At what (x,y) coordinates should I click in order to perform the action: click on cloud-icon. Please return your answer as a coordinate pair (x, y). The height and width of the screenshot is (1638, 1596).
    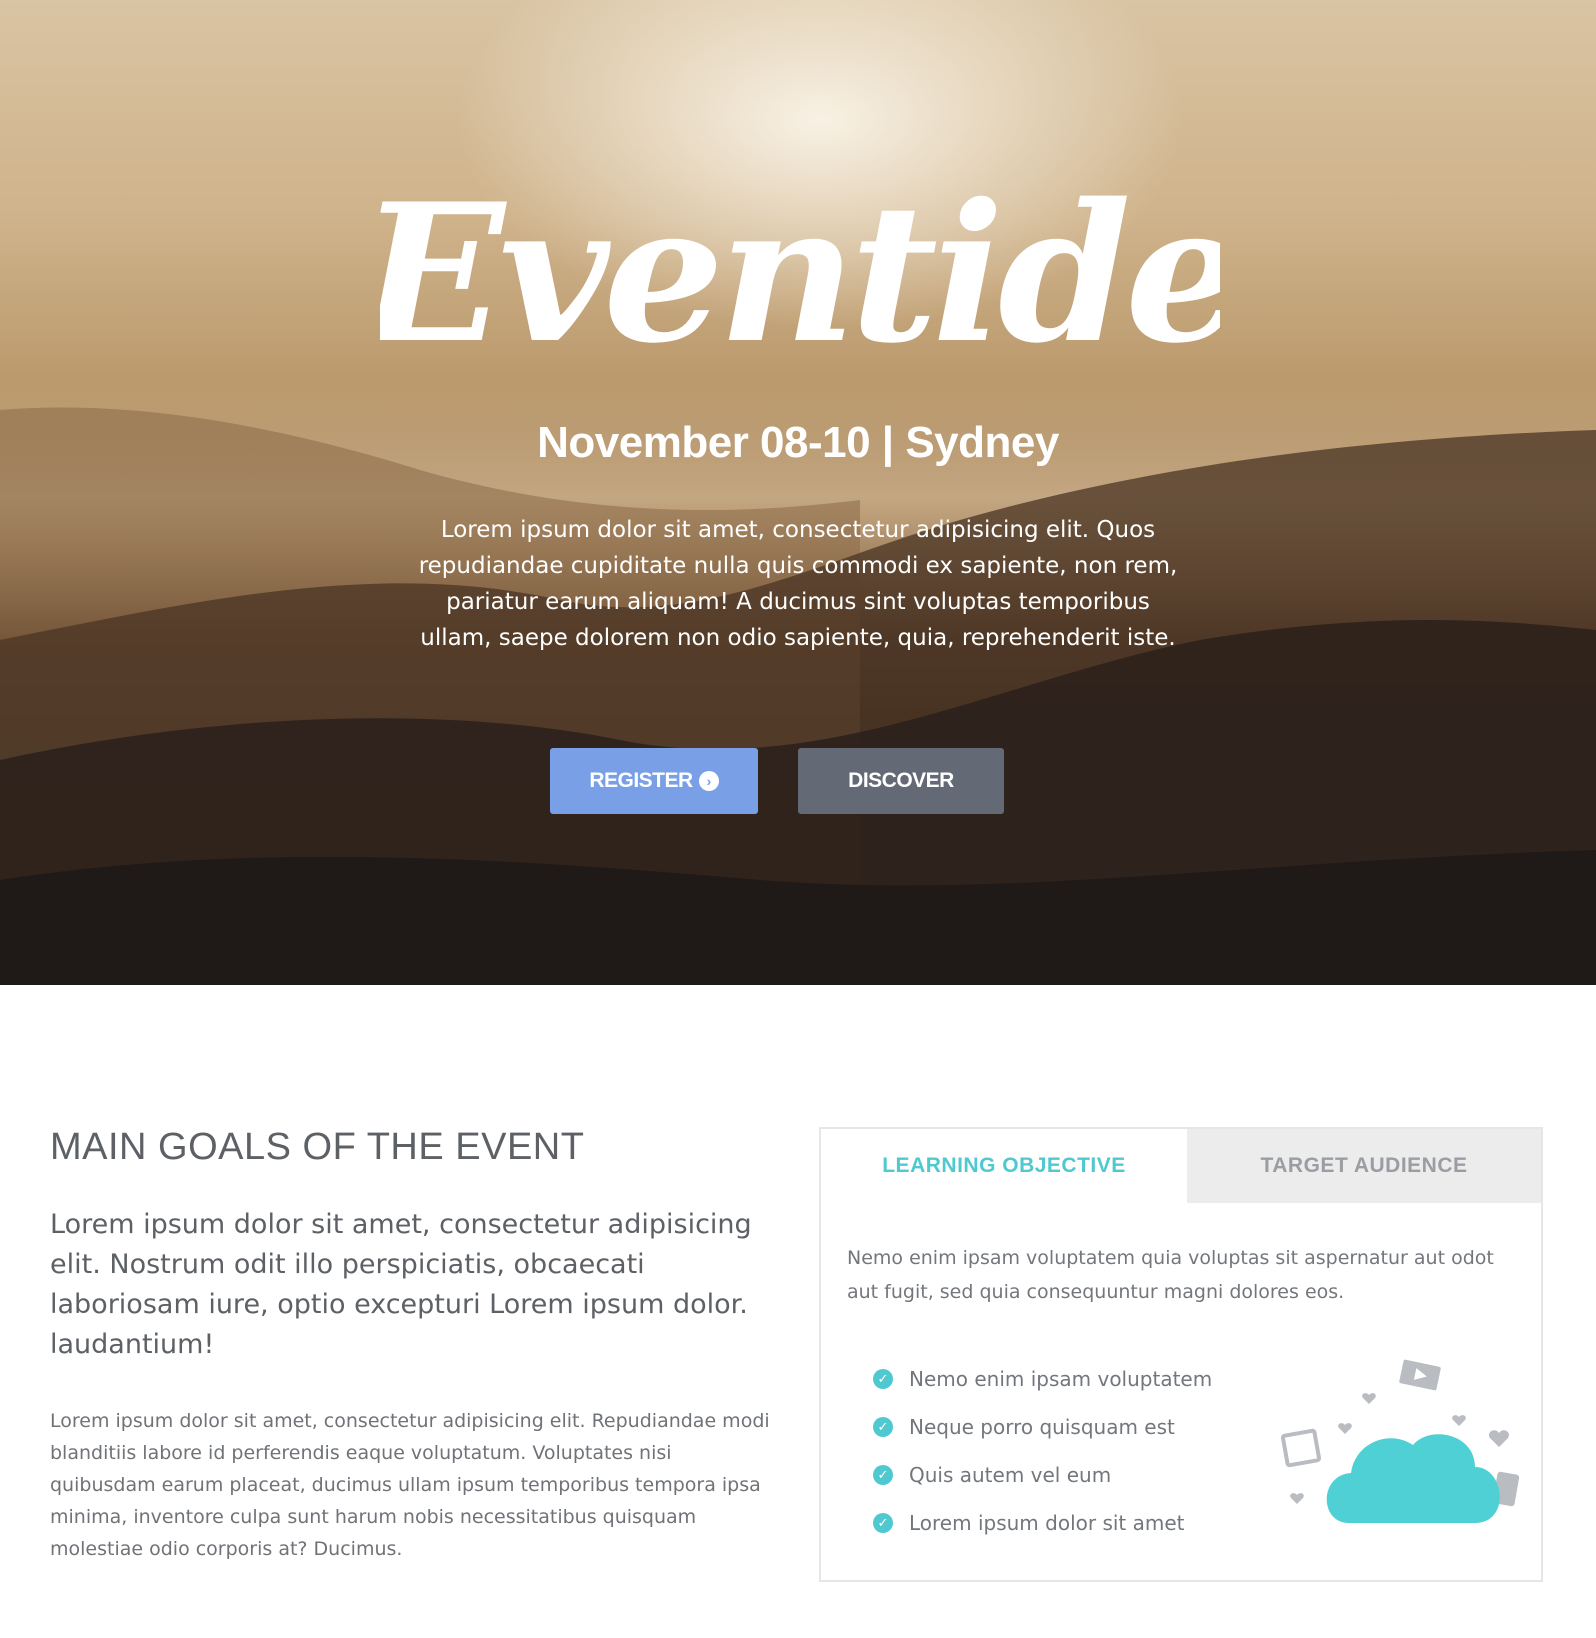
    Looking at the image, I should click on (1400, 1441).